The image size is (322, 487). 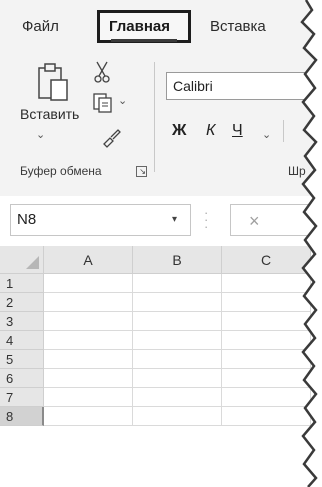 I want to click on cell-c7, so click(x=266, y=397).